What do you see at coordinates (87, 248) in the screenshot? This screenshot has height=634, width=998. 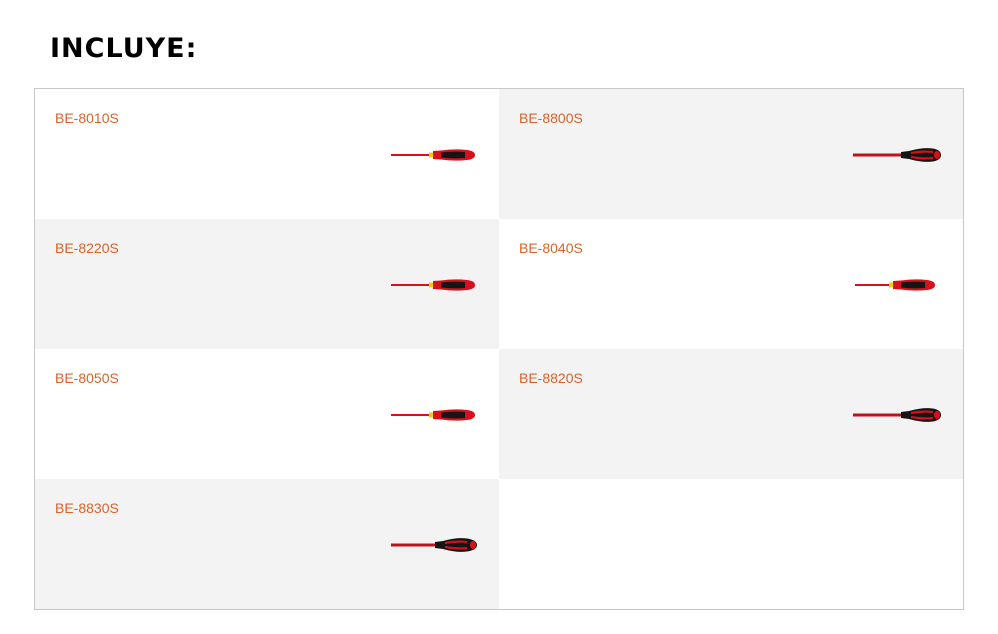 I see `product-code-link: BE-8220S` at bounding box center [87, 248].